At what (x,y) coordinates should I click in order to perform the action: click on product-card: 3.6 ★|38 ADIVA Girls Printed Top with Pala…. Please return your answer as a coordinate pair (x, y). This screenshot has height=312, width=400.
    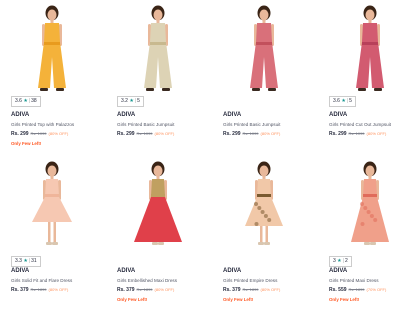
    Looking at the image, I should click on (52, 78).